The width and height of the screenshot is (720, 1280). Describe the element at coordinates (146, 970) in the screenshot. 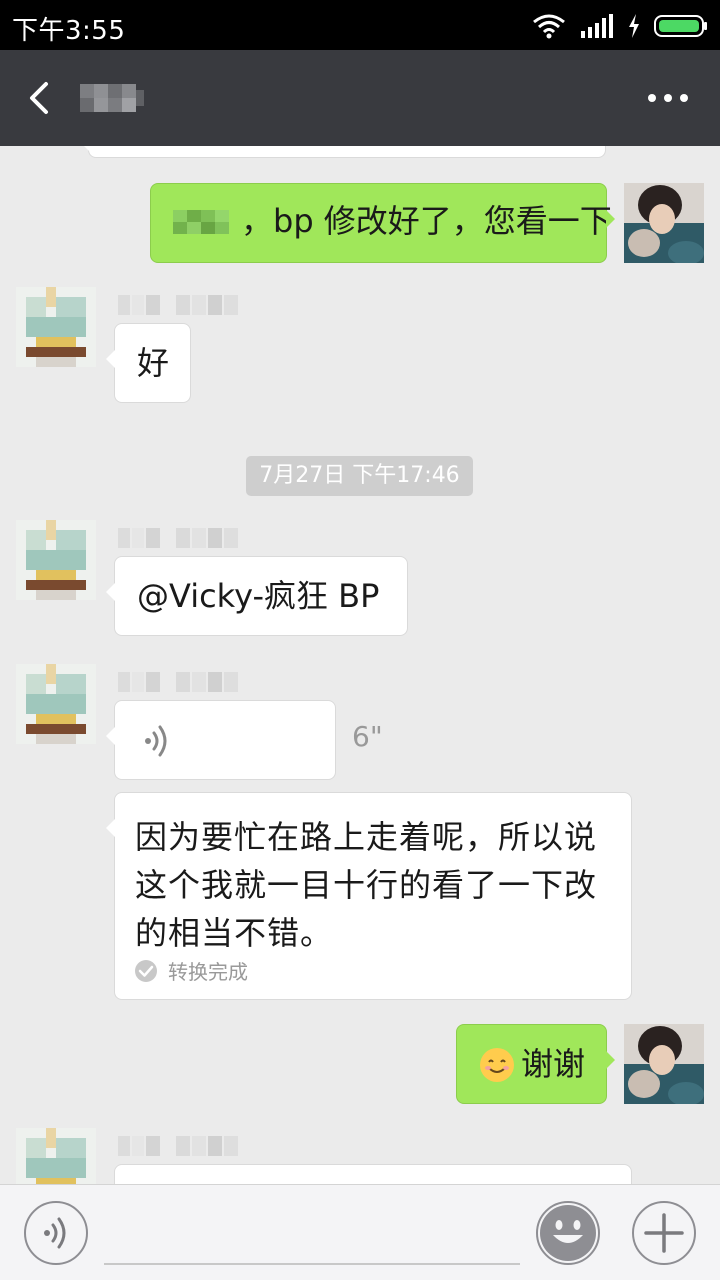

I see `check-circle-icon` at that location.